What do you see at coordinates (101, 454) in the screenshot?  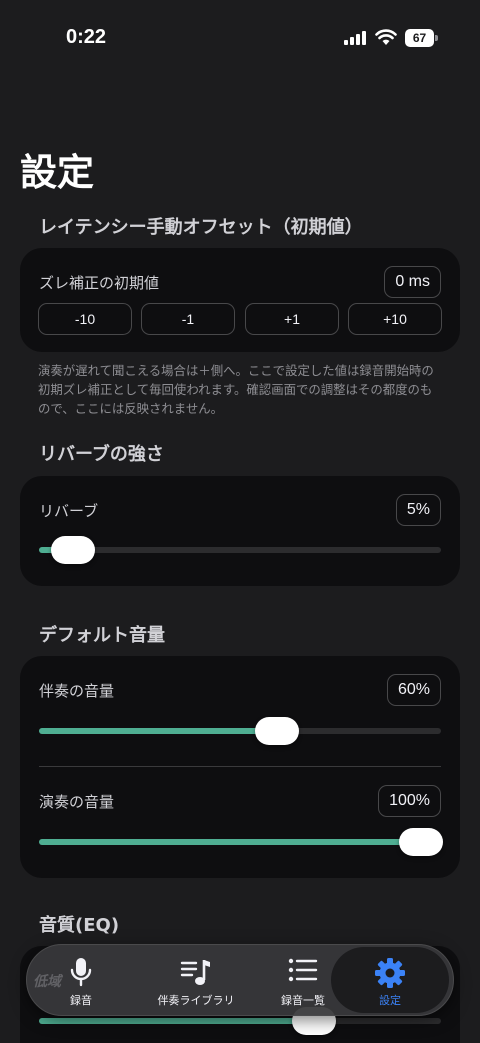 I see `reverb-section-title: リバーブの強さ` at bounding box center [101, 454].